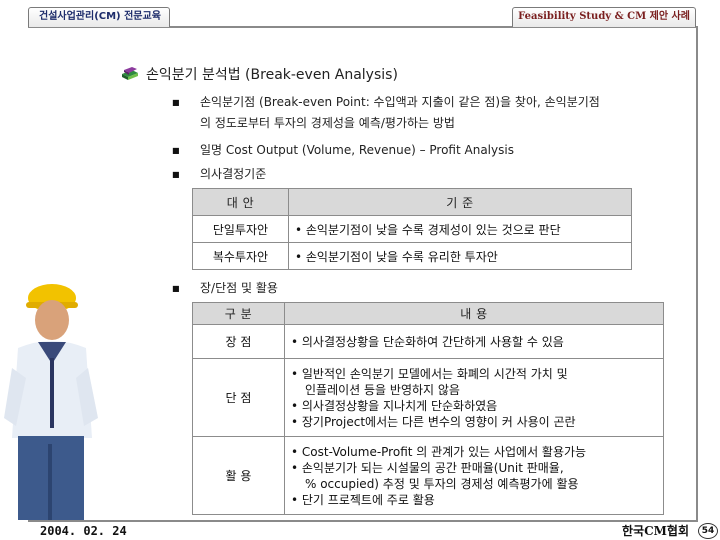  I want to click on content-line: • 단기 프로젝트에 주로 활용, so click(363, 499).